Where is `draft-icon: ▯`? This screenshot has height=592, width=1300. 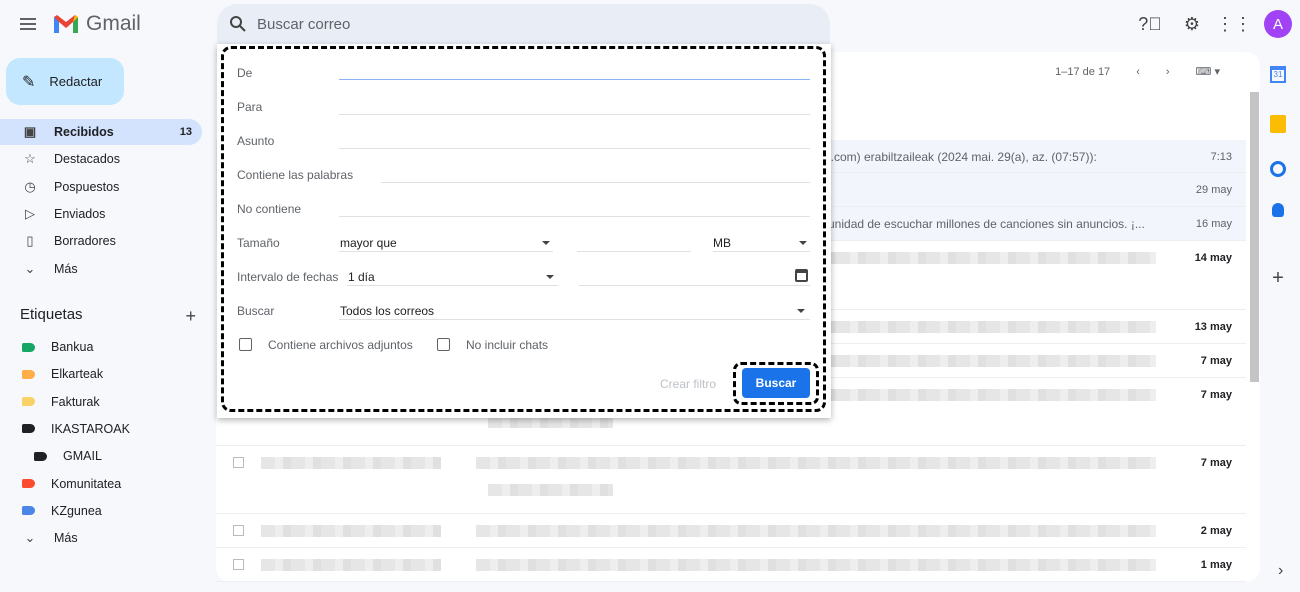 draft-icon: ▯ is located at coordinates (30, 241).